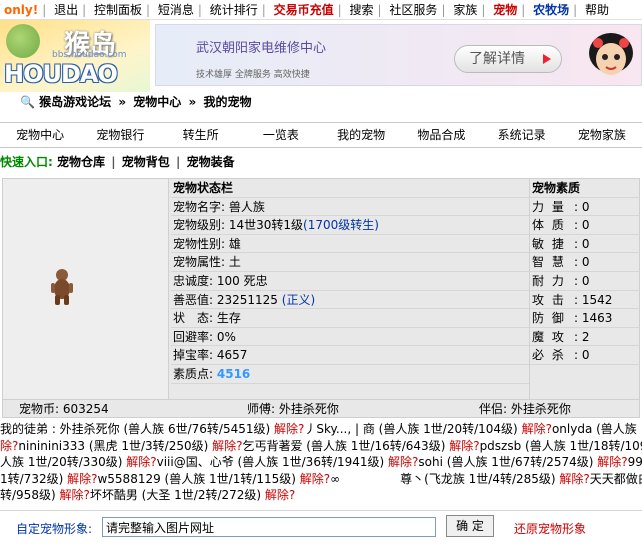 The width and height of the screenshot is (642, 551). I want to click on attr-agility: 敏 捷: 0, so click(585, 244).